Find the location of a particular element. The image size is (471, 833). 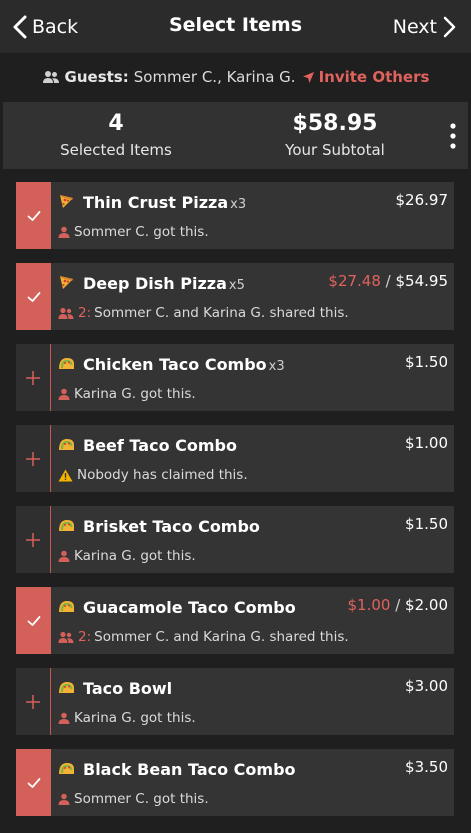

send-icon is located at coordinates (308, 77).